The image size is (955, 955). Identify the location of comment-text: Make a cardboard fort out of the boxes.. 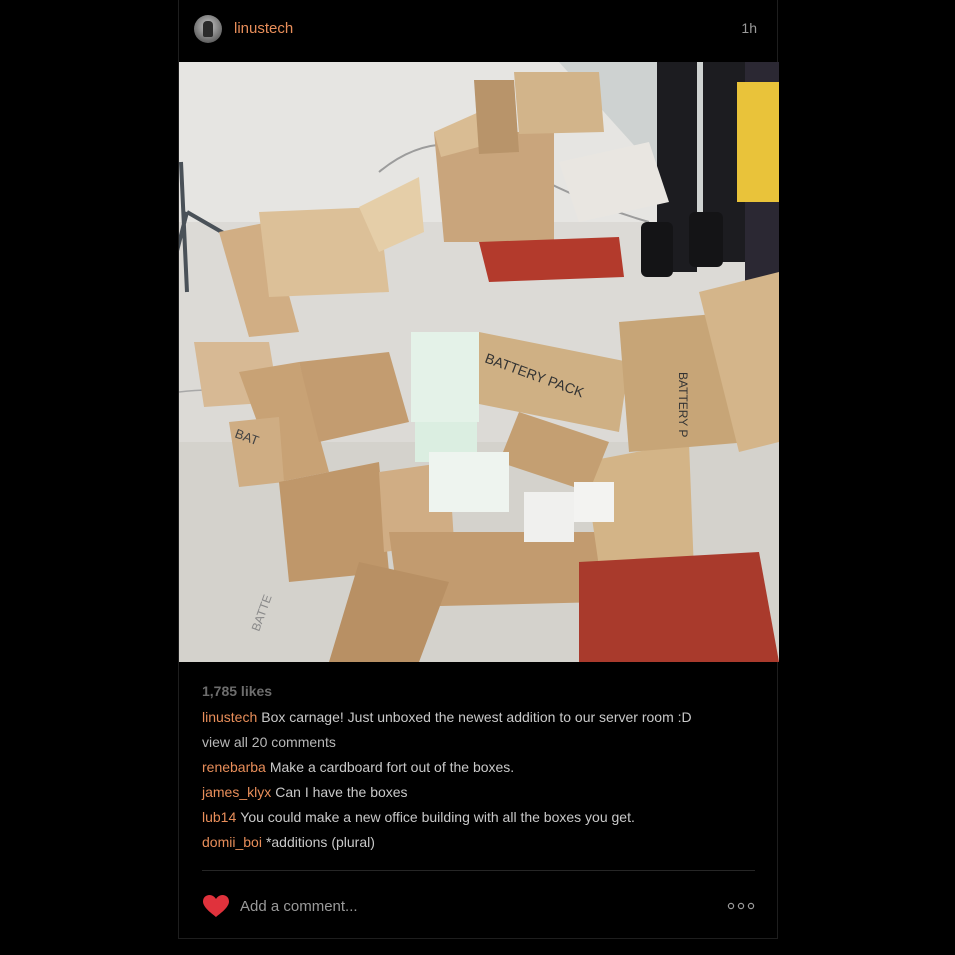
(392, 767).